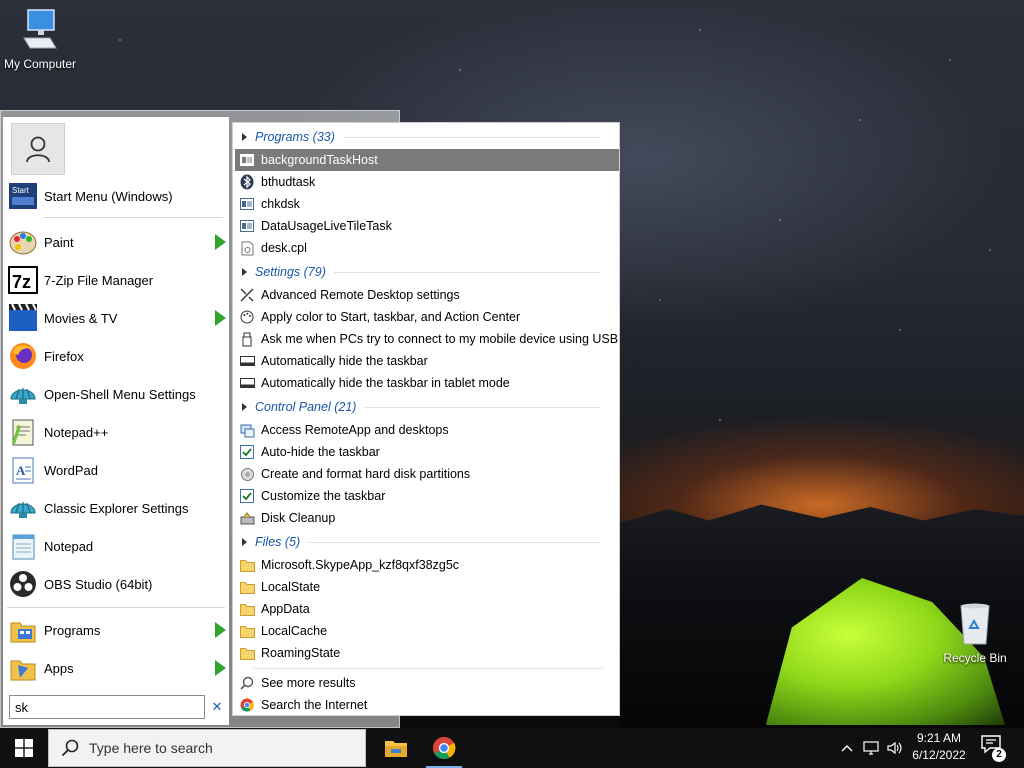 The image size is (1024, 768). I want to click on file-explorer-icon, so click(396, 749).